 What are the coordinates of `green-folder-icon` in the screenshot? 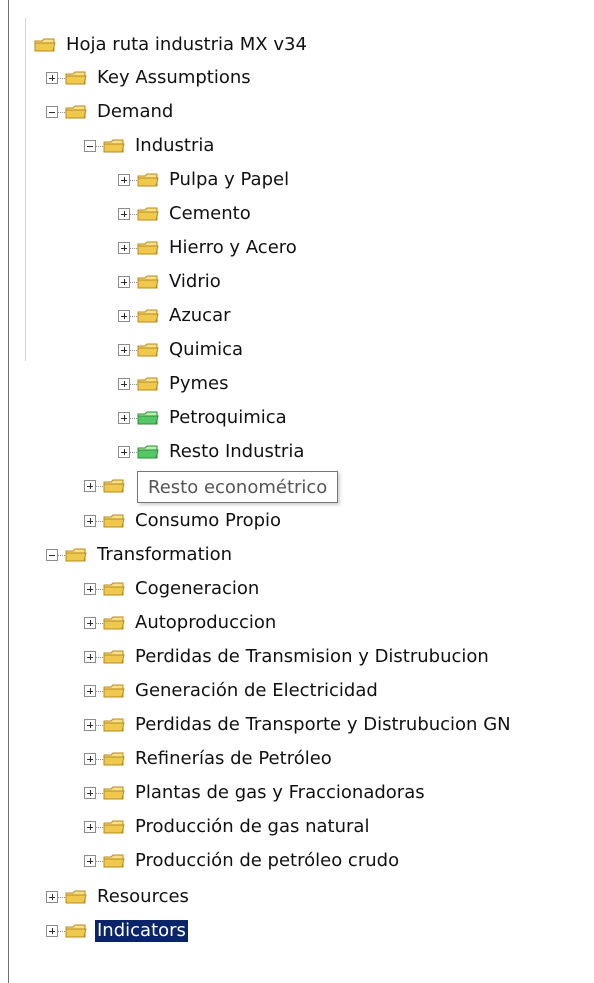 It's located at (148, 452).